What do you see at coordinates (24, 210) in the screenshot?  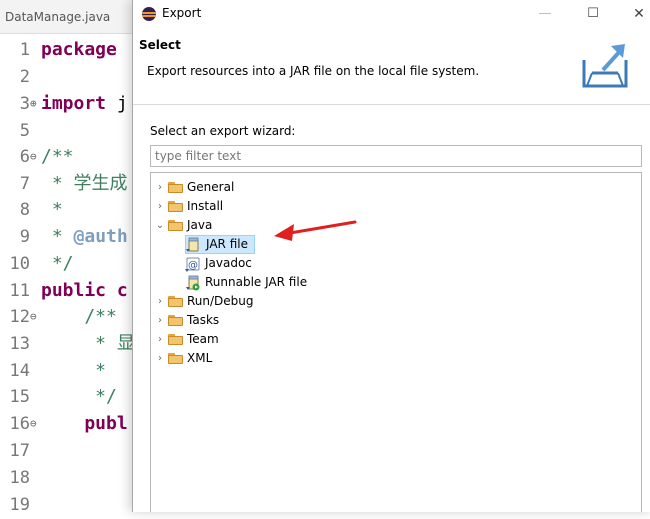 I see `line-number: 8` at bounding box center [24, 210].